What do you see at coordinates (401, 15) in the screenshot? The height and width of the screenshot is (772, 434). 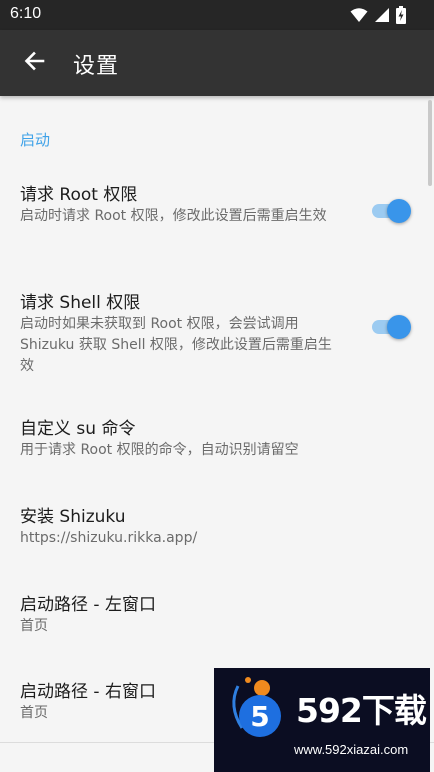 I see `battery-charging-icon` at bounding box center [401, 15].